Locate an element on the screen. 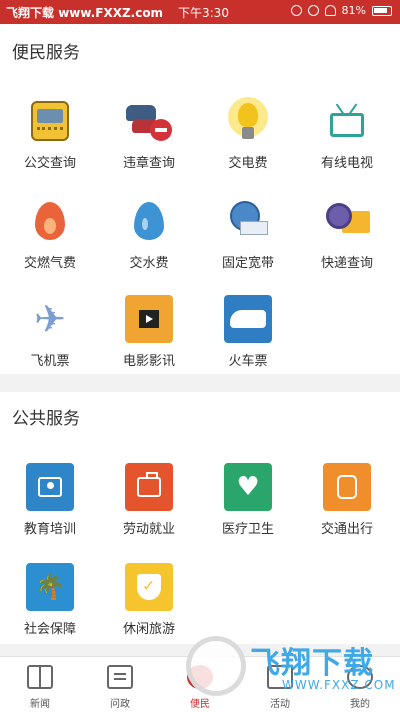 This screenshot has height=712, width=400. news-icon is located at coordinates (40, 677).